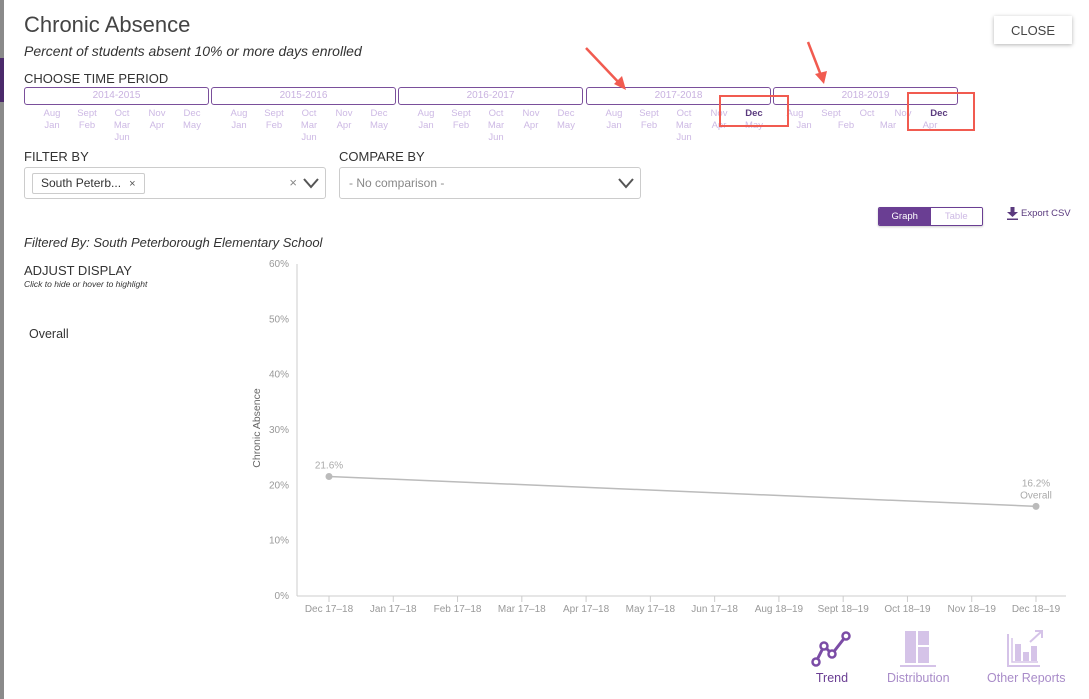  What do you see at coordinates (918, 649) in the screenshot?
I see `distribution-icon` at bounding box center [918, 649].